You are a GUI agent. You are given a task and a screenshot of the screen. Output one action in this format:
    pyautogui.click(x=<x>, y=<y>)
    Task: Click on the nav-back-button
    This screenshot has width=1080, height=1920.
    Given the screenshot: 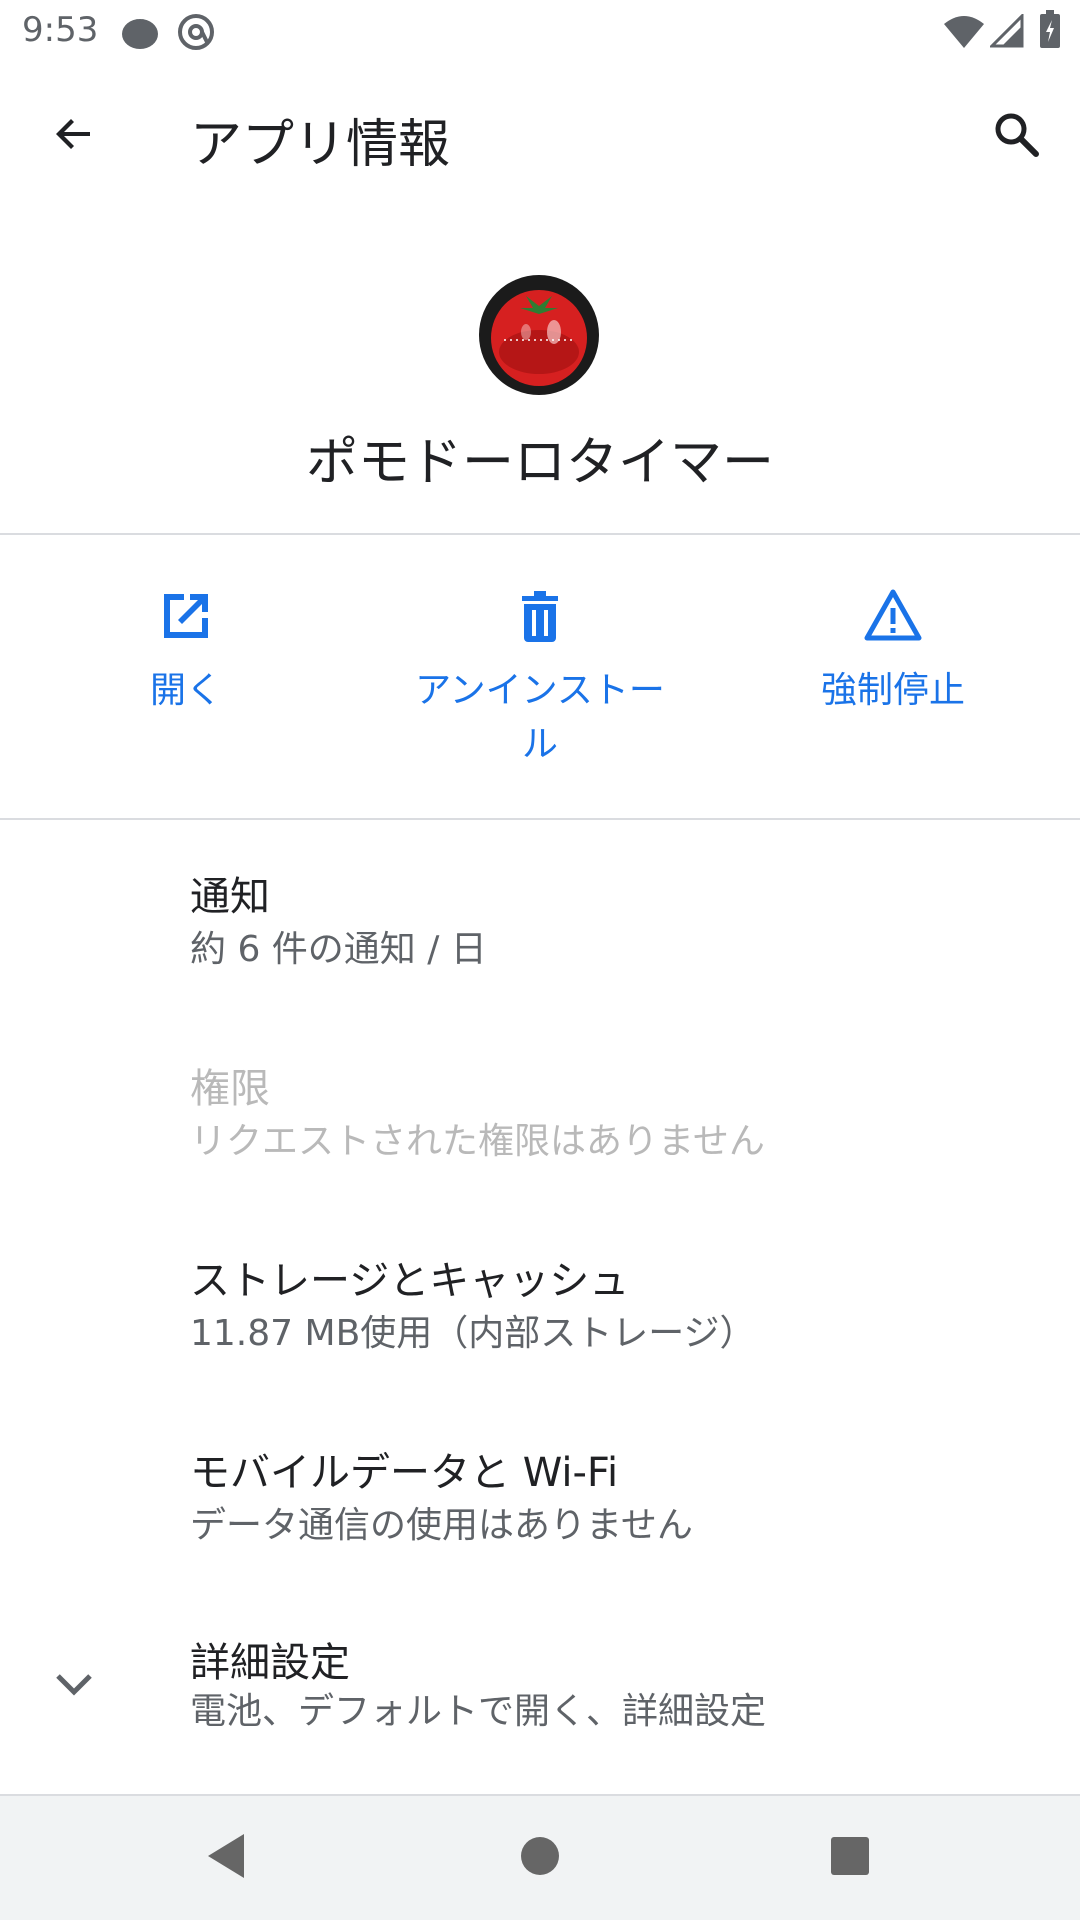 What is the action you would take?
    pyautogui.click(x=226, y=1858)
    